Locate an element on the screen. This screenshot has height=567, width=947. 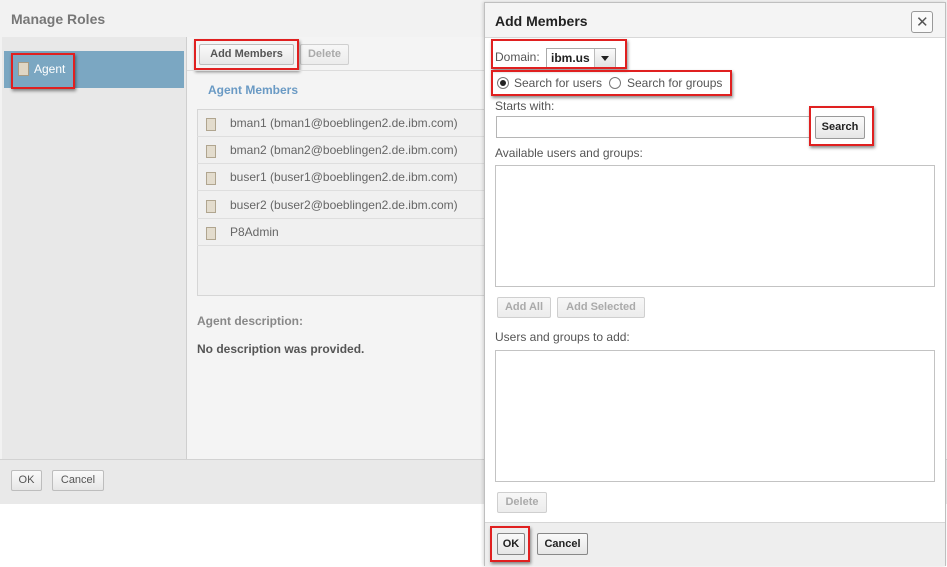
cancel-button: Cancel is located at coordinates (562, 544).